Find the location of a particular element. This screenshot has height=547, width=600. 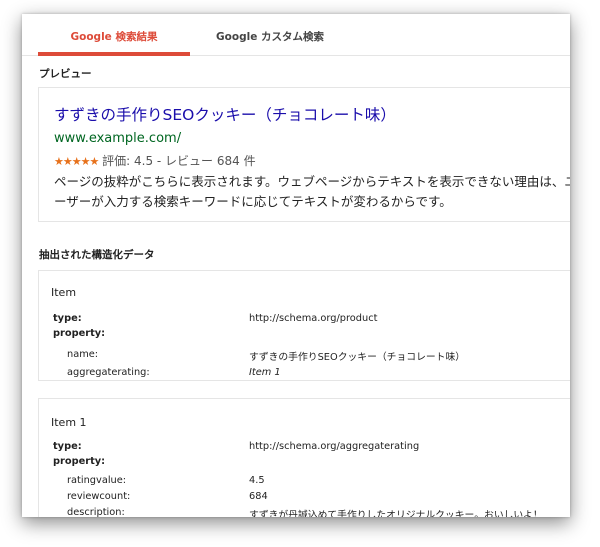

rating-row: ★★★★★ 評価: 4.5 - レビュー 684 件 is located at coordinates (155, 160).